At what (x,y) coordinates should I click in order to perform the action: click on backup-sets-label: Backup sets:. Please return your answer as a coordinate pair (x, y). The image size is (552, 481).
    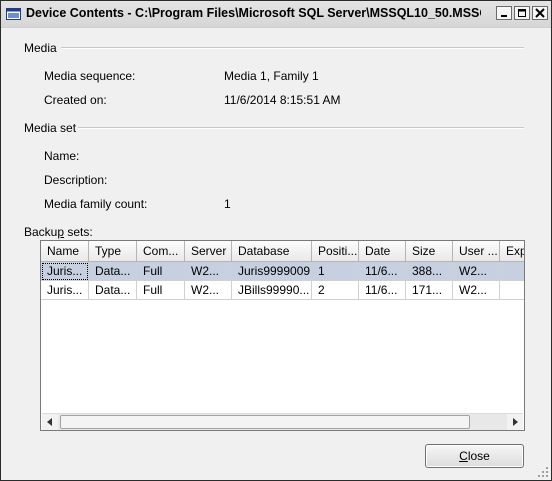
    Looking at the image, I should click on (58, 232).